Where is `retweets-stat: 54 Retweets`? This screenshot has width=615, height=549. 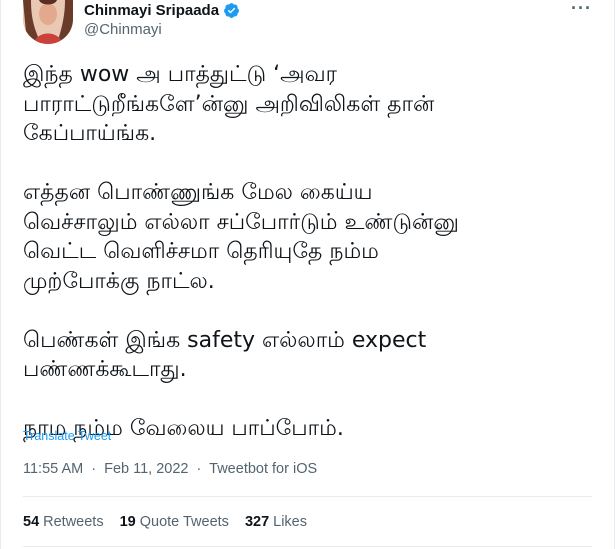 retweets-stat: 54 Retweets is located at coordinates (63, 522).